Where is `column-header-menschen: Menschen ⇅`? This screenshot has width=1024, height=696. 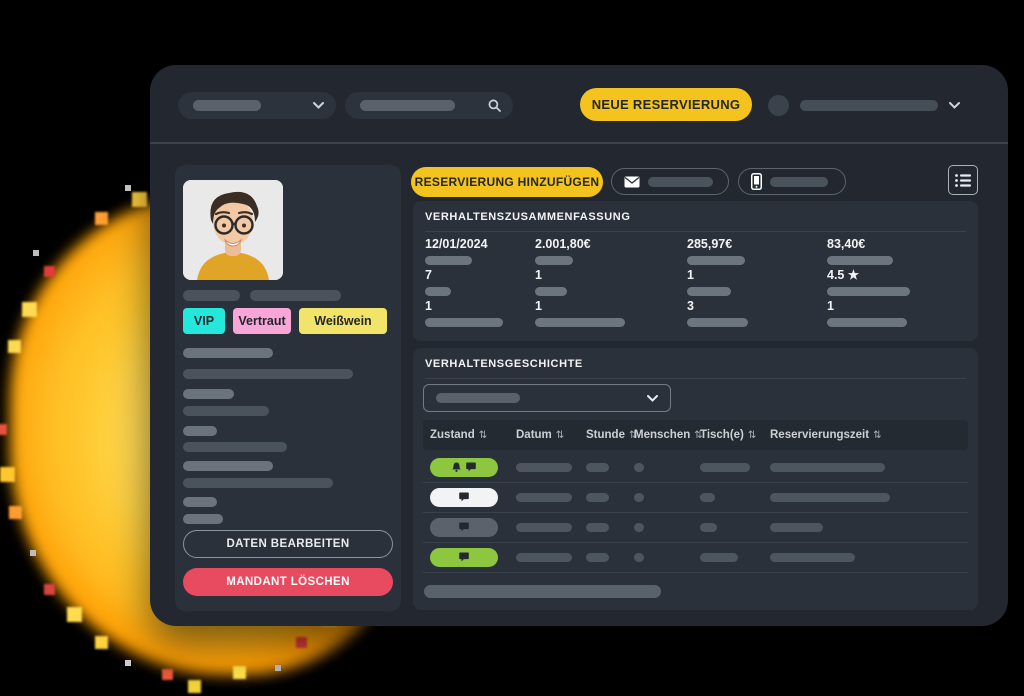
column-header-menschen: Menschen ⇅ is located at coordinates (668, 435).